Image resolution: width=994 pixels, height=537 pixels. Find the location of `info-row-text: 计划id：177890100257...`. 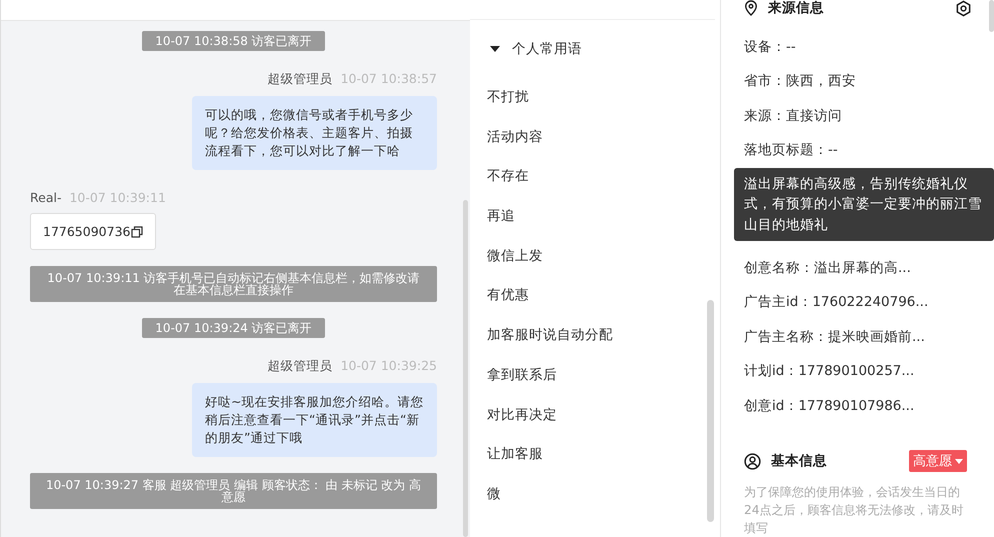

info-row-text: 计划id：177890100257... is located at coordinates (830, 372).